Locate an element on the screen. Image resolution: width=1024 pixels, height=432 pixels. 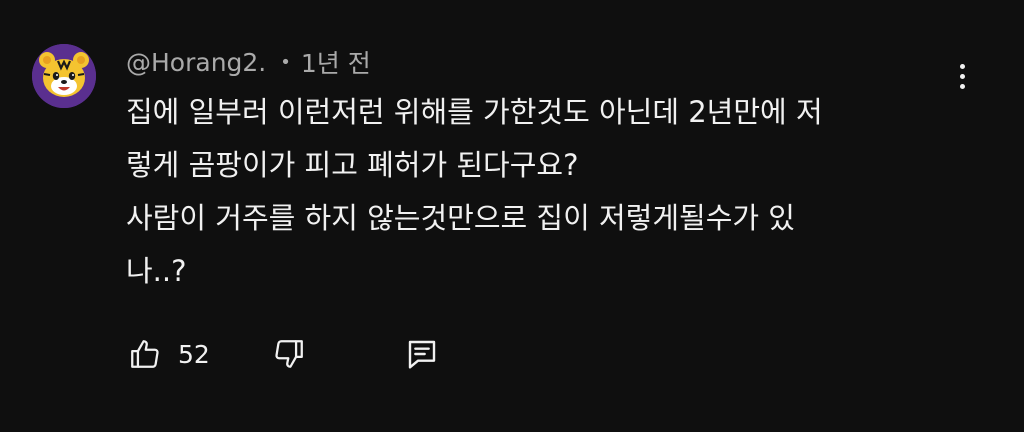
comment-actions: 52 is located at coordinates (304, 354).